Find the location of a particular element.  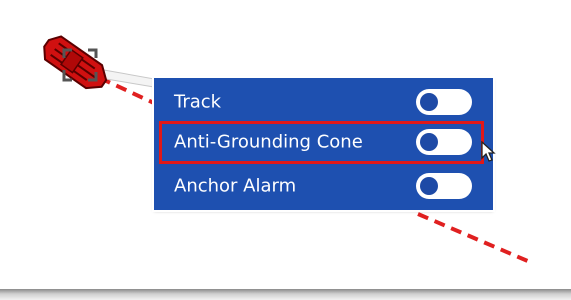

menu-item-label: Anti-Grounding Cone is located at coordinates (268, 142).